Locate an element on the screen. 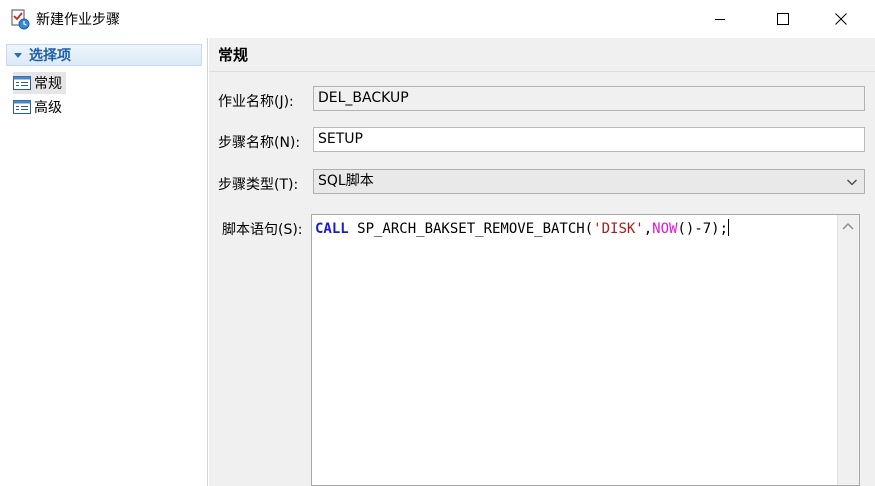  job-step-icon is located at coordinates (20, 19).